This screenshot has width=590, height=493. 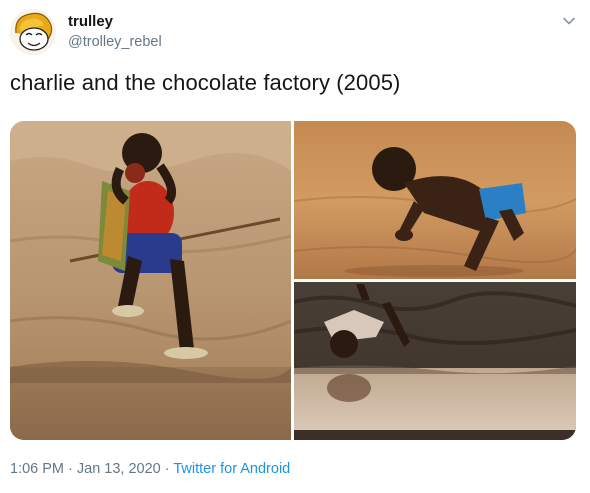 I want to click on chevron-down-icon, so click(x=569, y=21).